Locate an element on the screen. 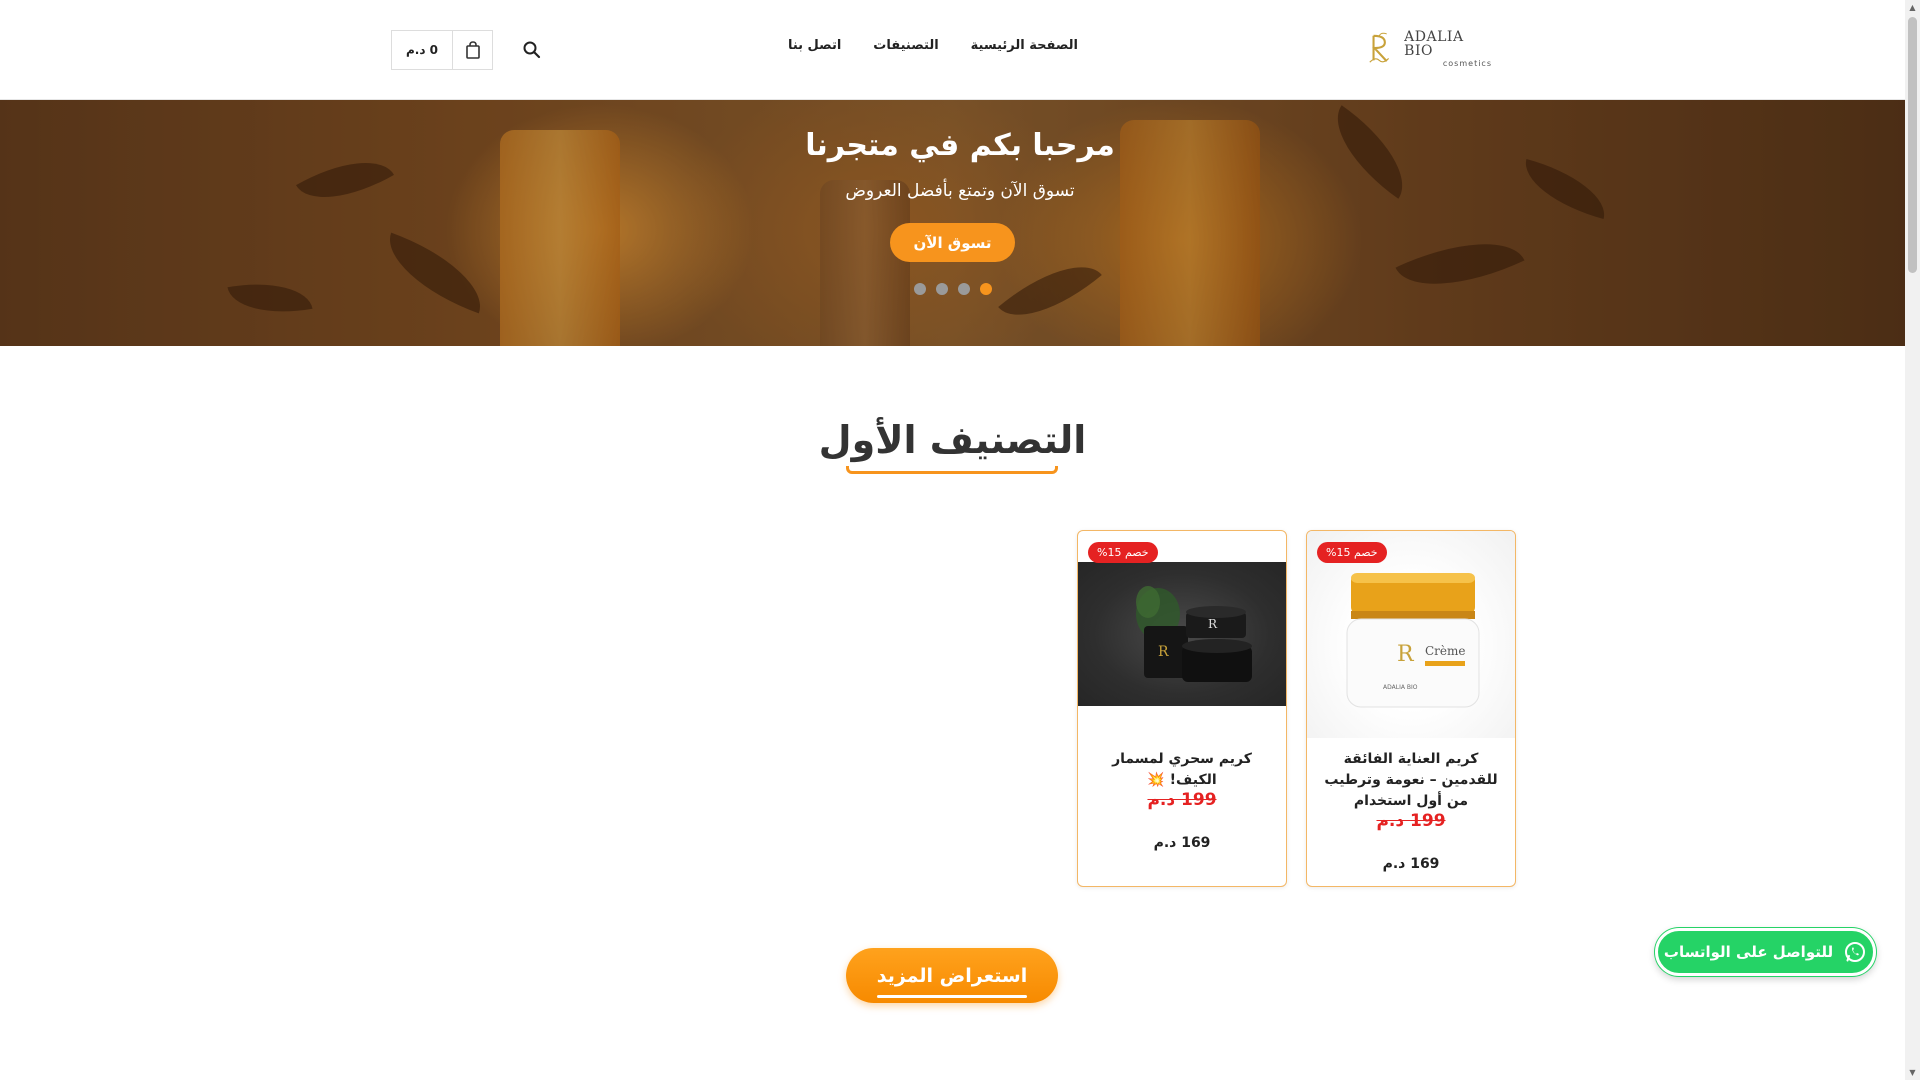 The image size is (1920, 1080). hero-title: مرحبا بكم في متجرنا is located at coordinates (960, 145).